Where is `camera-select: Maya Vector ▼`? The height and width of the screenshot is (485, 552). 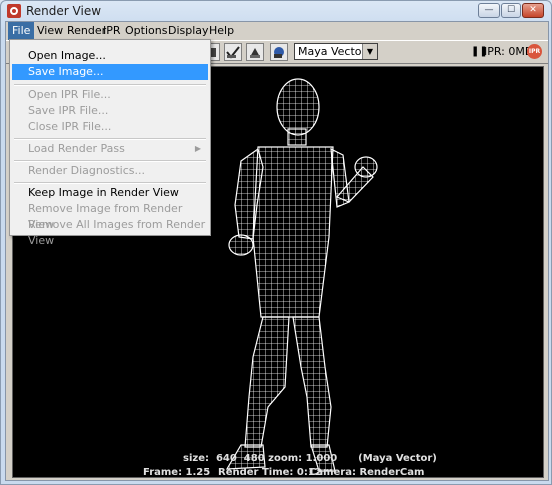 camera-select: Maya Vector ▼ is located at coordinates (336, 51).